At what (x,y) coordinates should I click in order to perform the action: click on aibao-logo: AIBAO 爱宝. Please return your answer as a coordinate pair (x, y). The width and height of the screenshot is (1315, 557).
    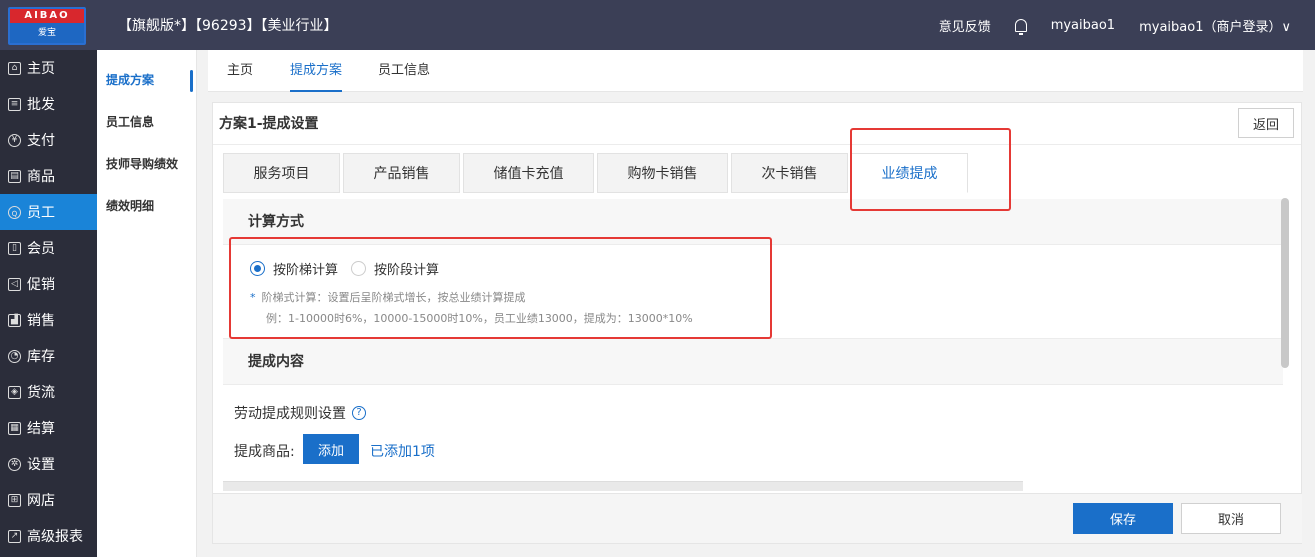
    Looking at the image, I should click on (47, 26).